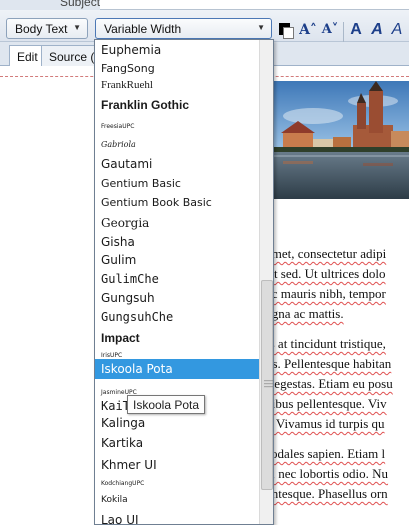  What do you see at coordinates (82, 4) in the screenshot?
I see `subject-label: Subject:` at bounding box center [82, 4].